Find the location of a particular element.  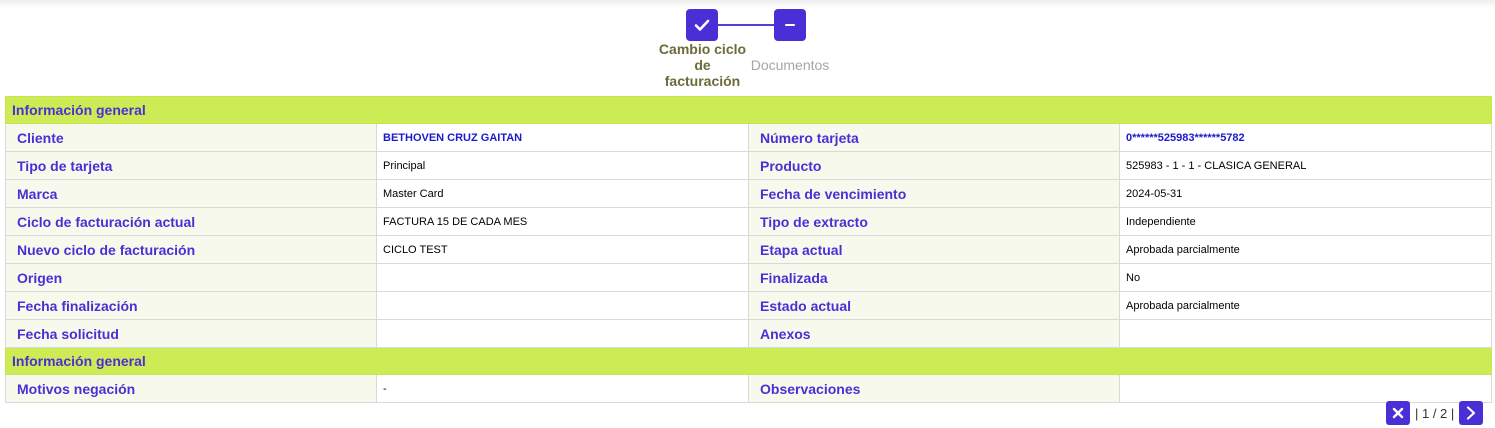

table-row: Fecha solicitud Anexos is located at coordinates (748, 333).